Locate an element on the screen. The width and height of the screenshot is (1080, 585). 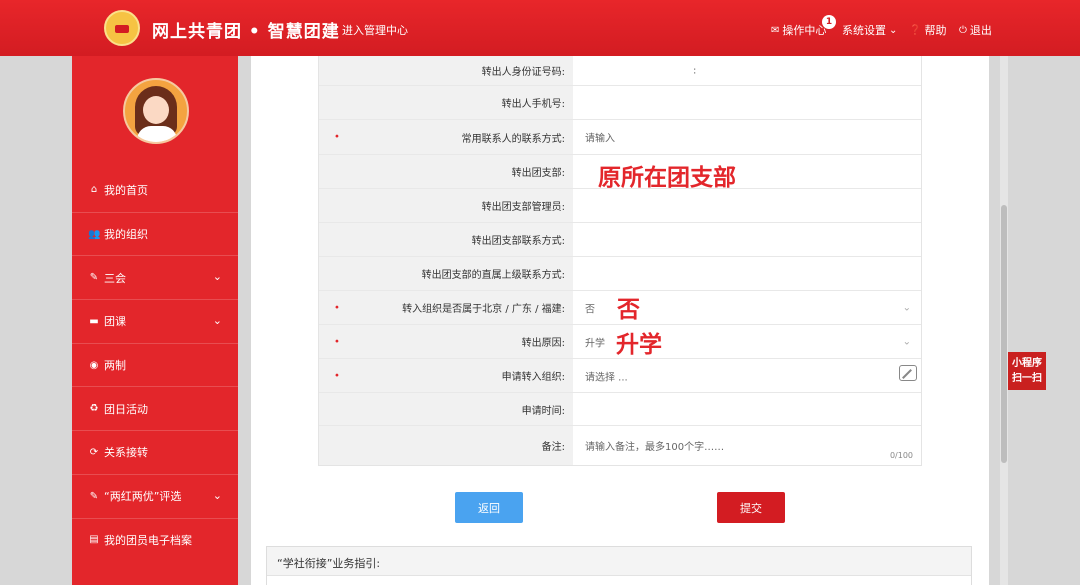
enter-admin-link: 进入管理中心 is located at coordinates (375, 30).